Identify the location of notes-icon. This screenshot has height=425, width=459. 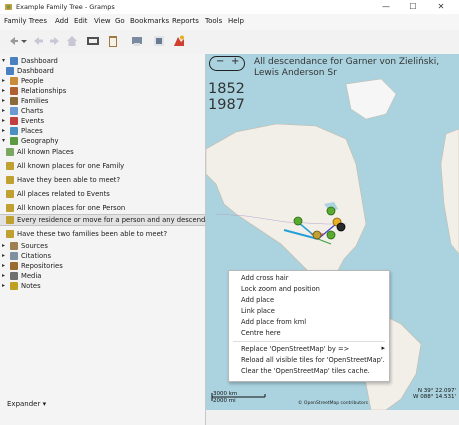
(14, 286).